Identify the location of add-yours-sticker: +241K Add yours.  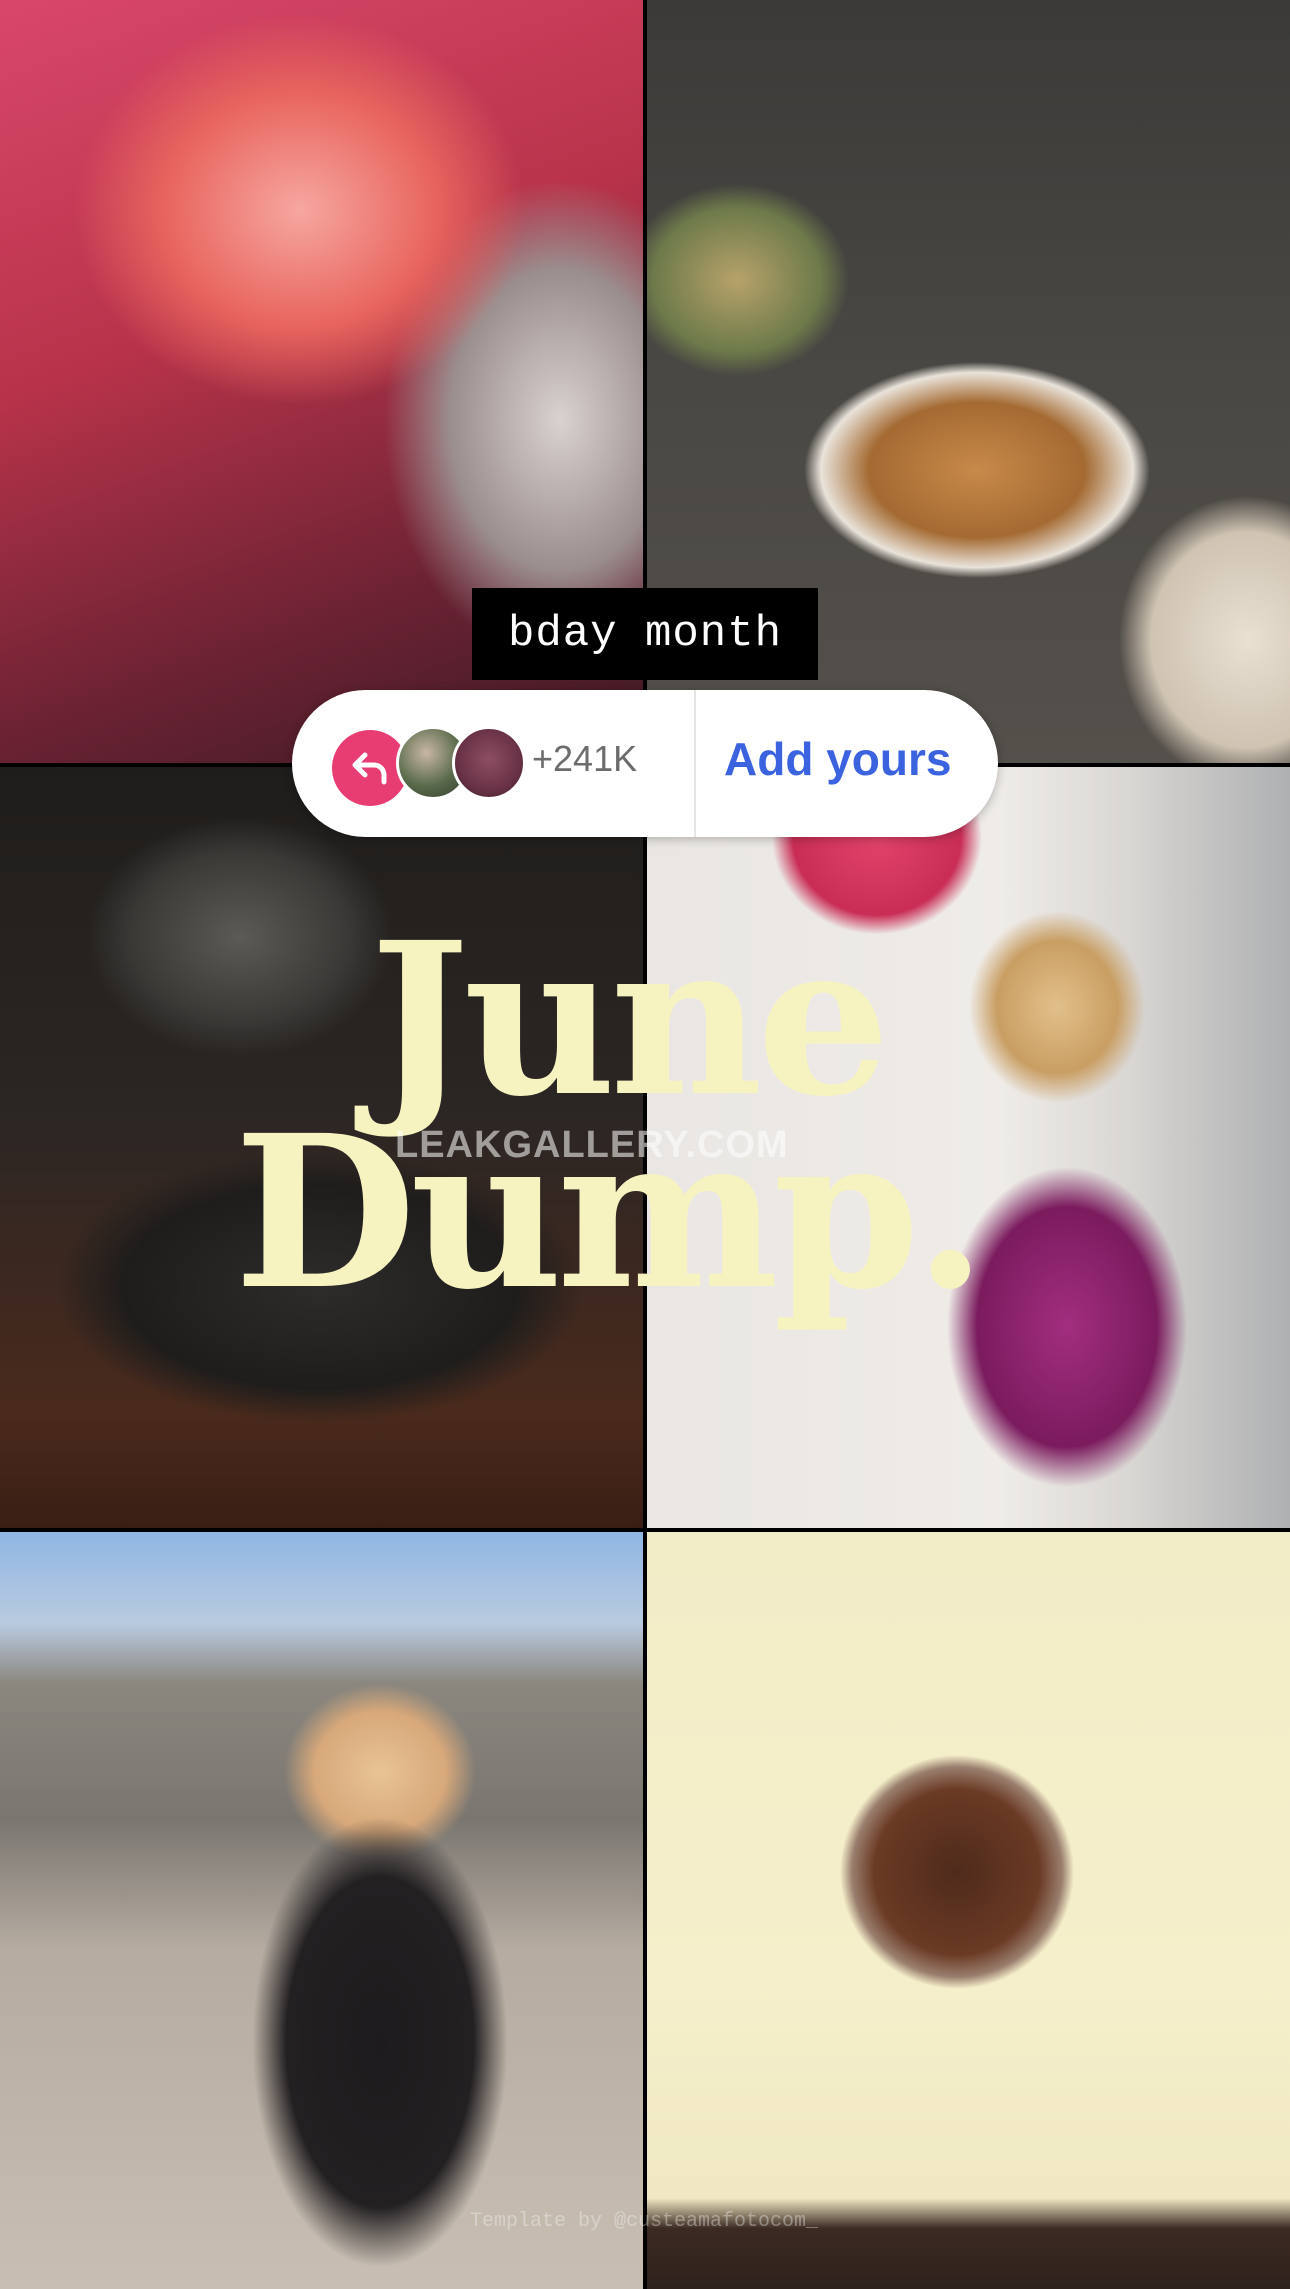
(645, 763).